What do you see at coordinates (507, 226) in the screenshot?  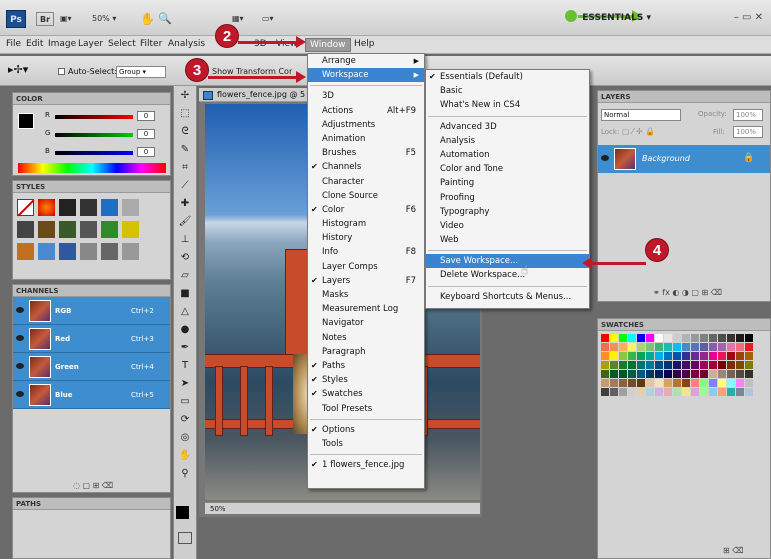 I see `menu-item-video: Video` at bounding box center [507, 226].